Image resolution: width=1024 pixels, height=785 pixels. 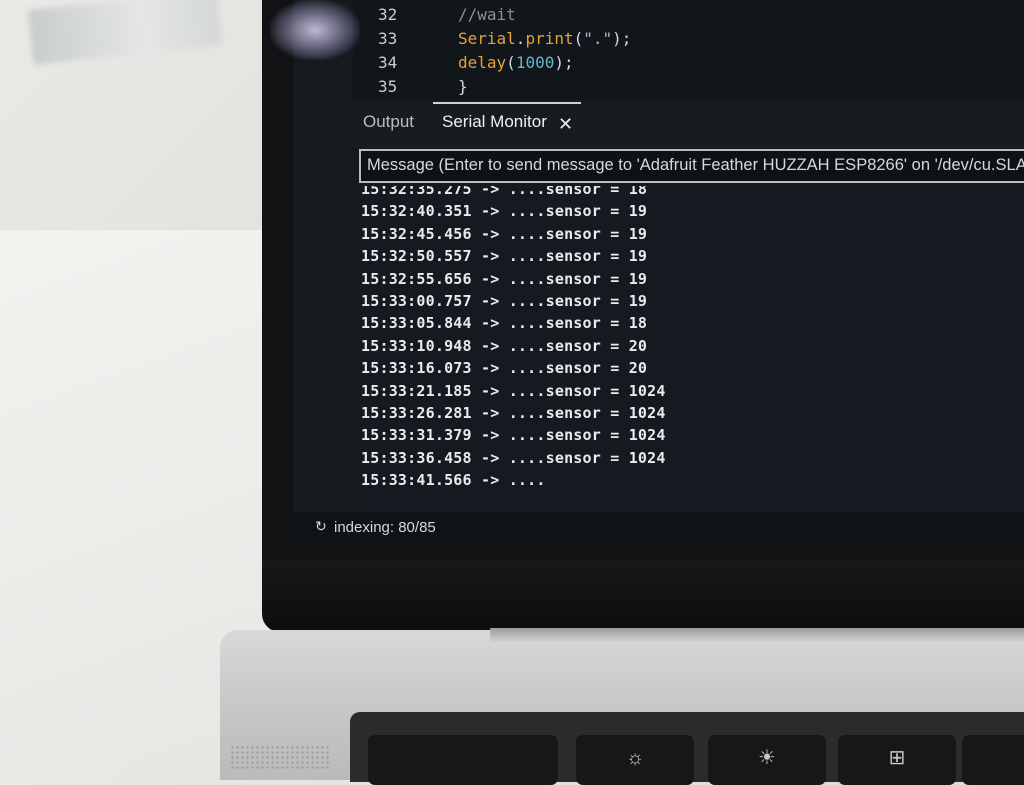 I want to click on serial-line: 15:32:55.656 -> ....sensor = 19, so click(x=504, y=278).